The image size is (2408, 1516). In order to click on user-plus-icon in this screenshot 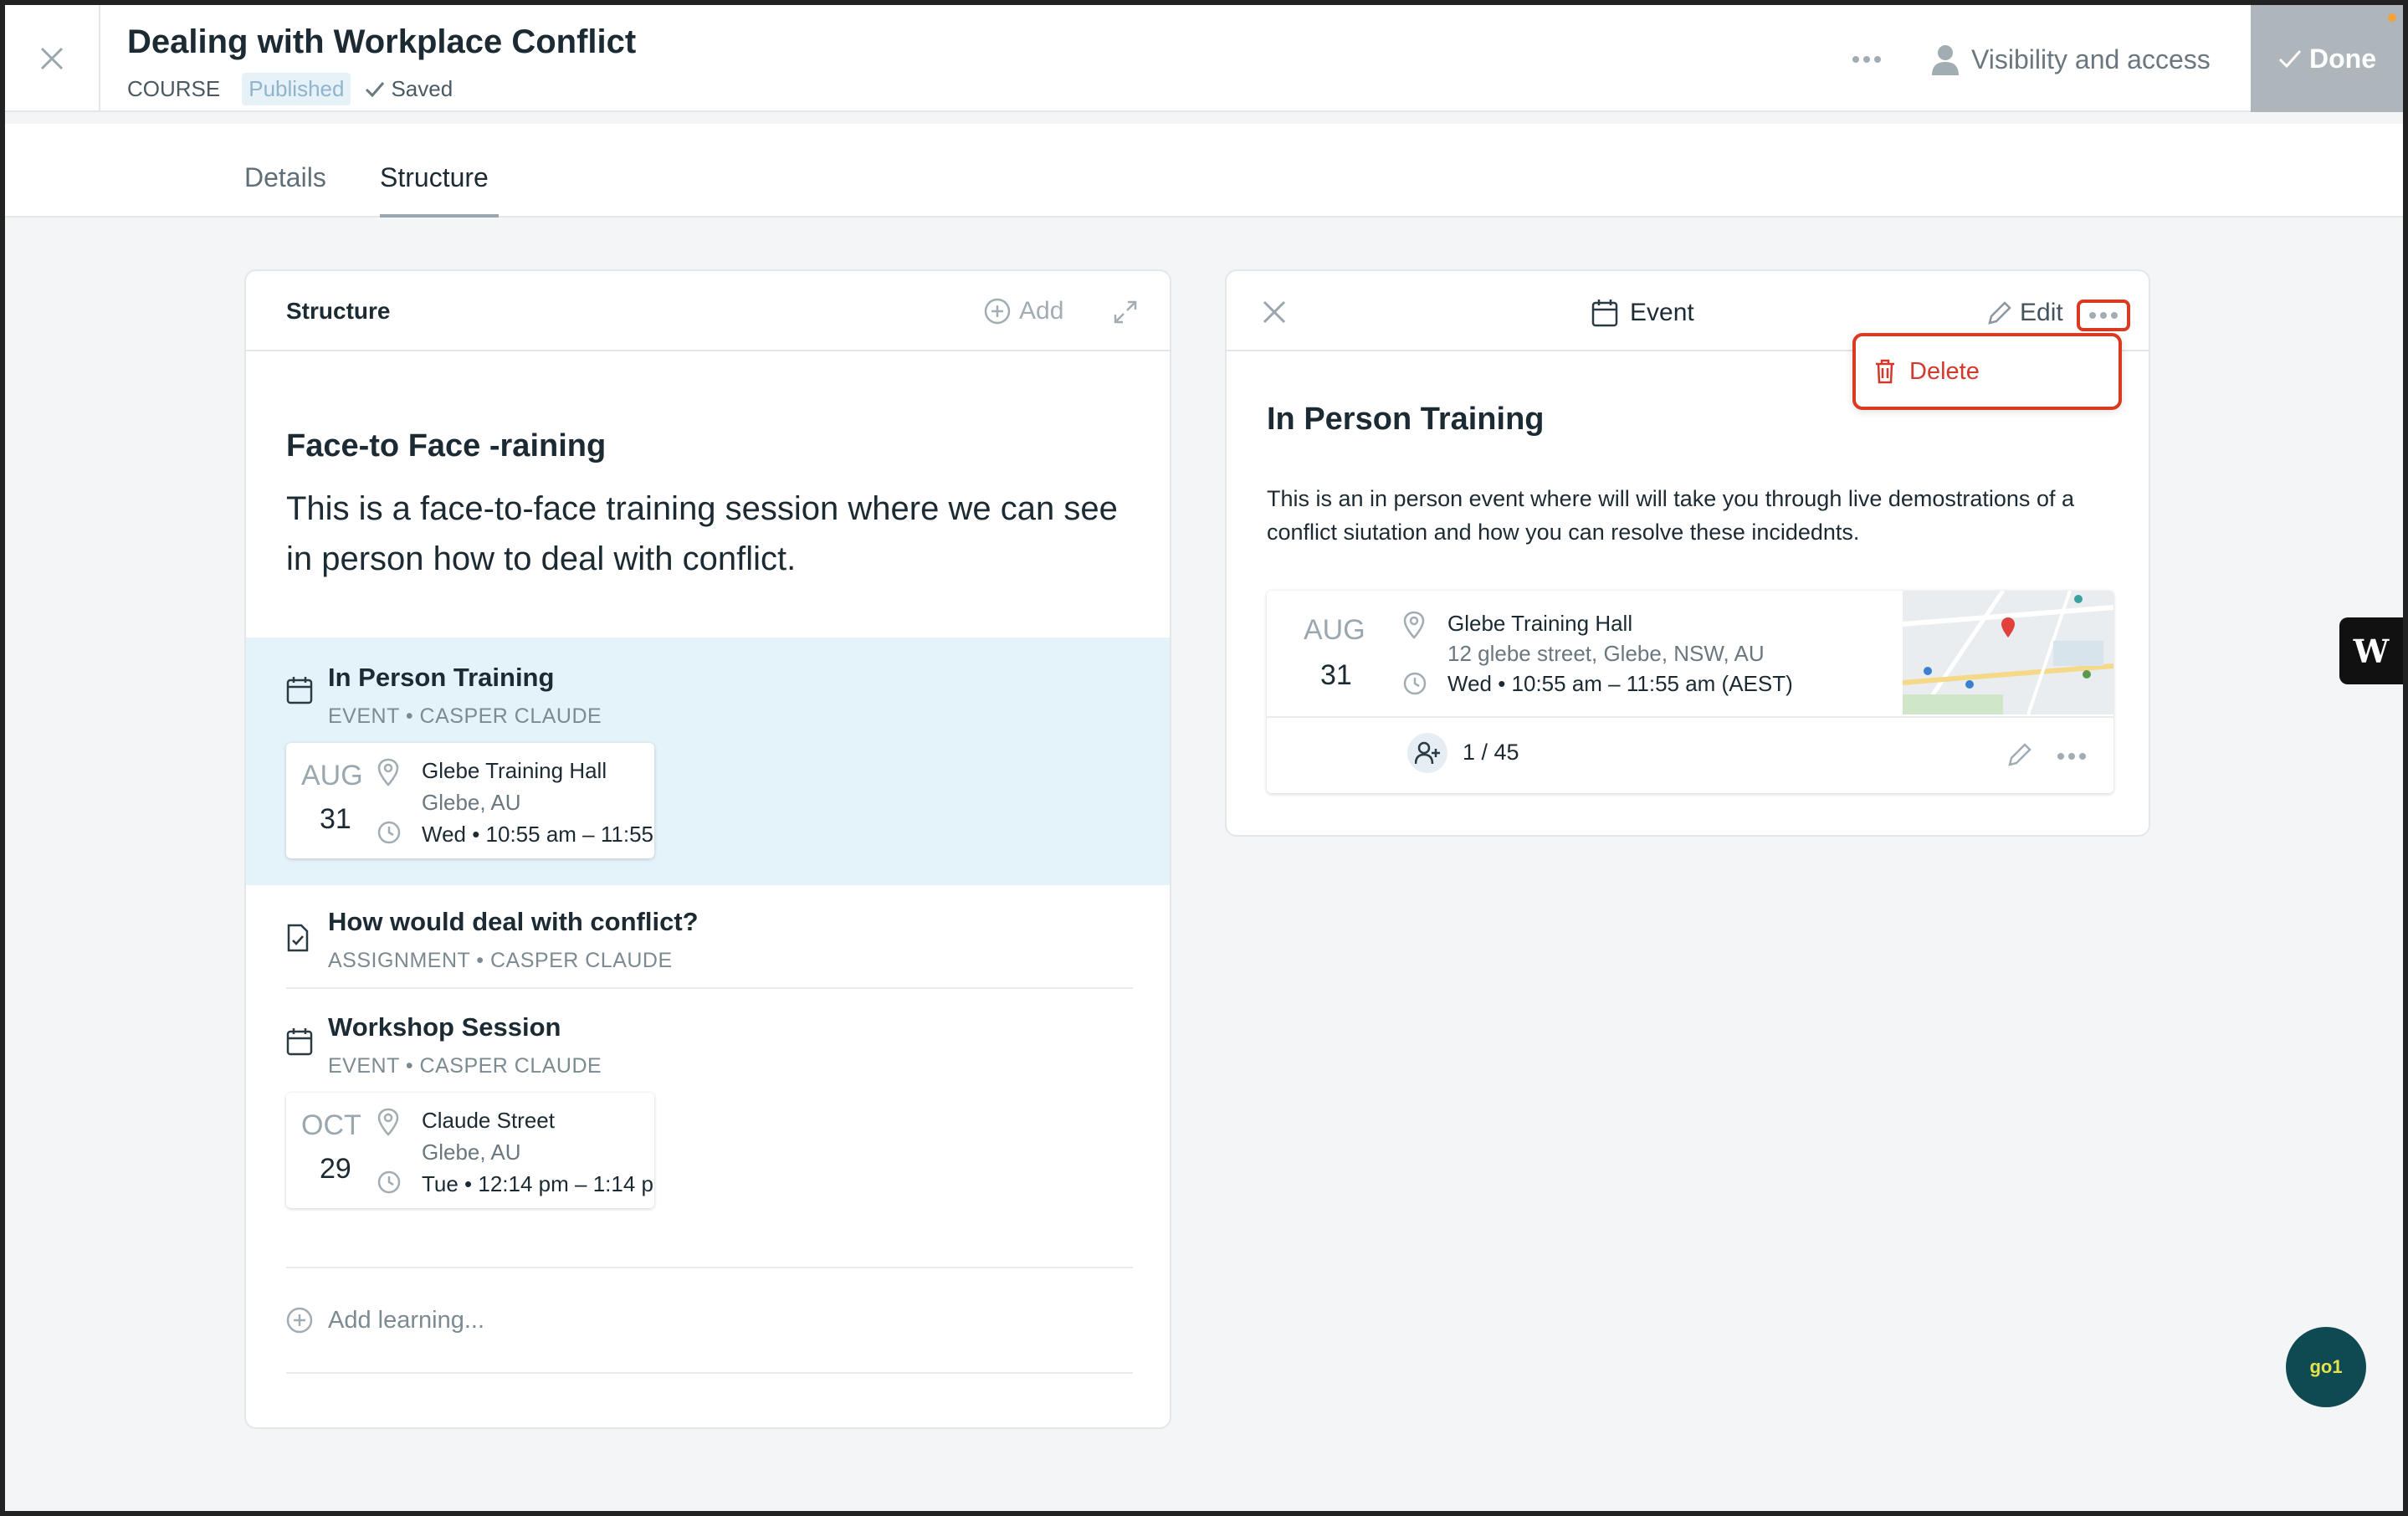, I will do `click(1427, 753)`.